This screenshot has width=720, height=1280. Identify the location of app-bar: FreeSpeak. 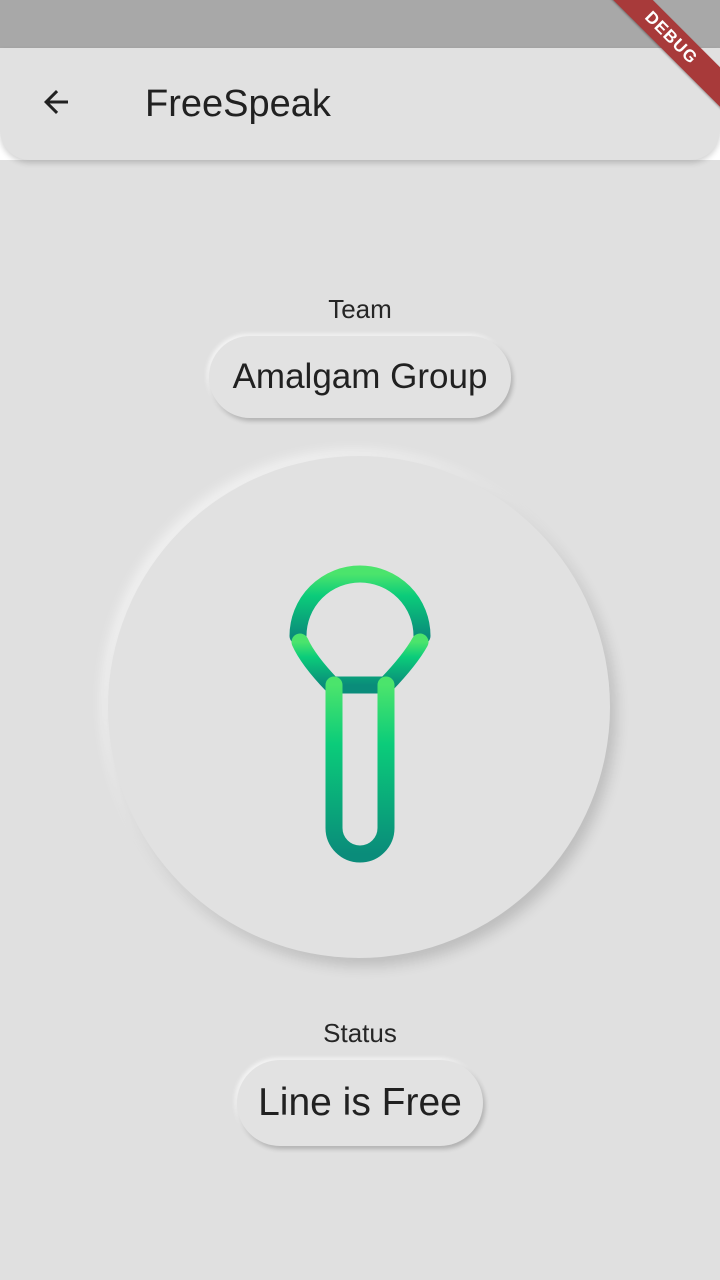
(360, 104).